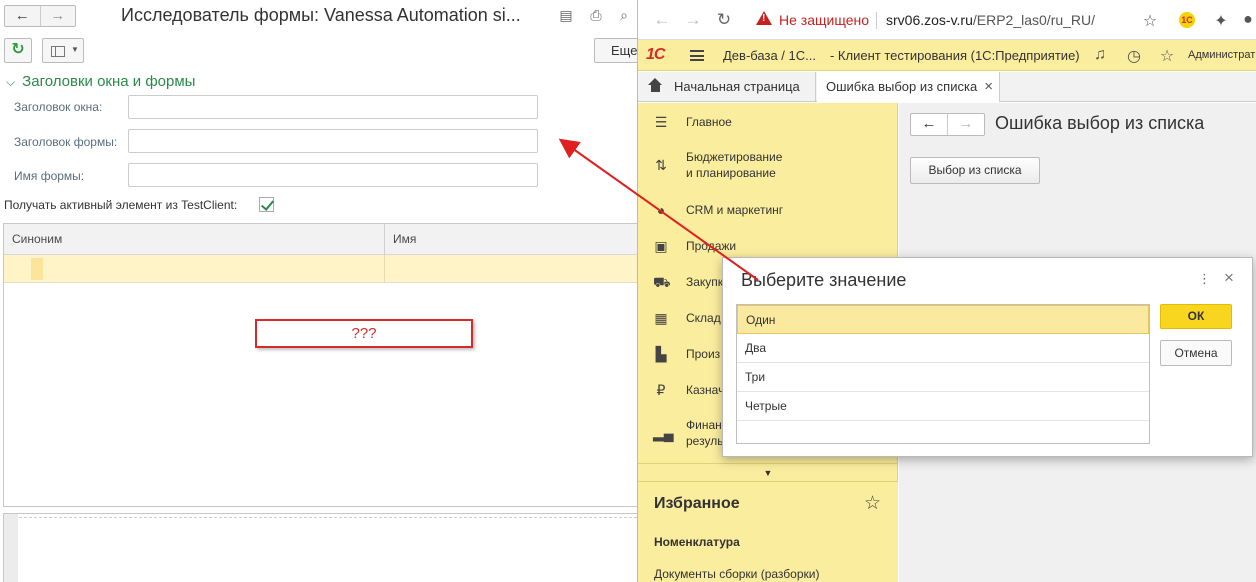 The image size is (1256, 582). What do you see at coordinates (1167, 56) in the screenshot?
I see `favorites-star-icon: ☆` at bounding box center [1167, 56].